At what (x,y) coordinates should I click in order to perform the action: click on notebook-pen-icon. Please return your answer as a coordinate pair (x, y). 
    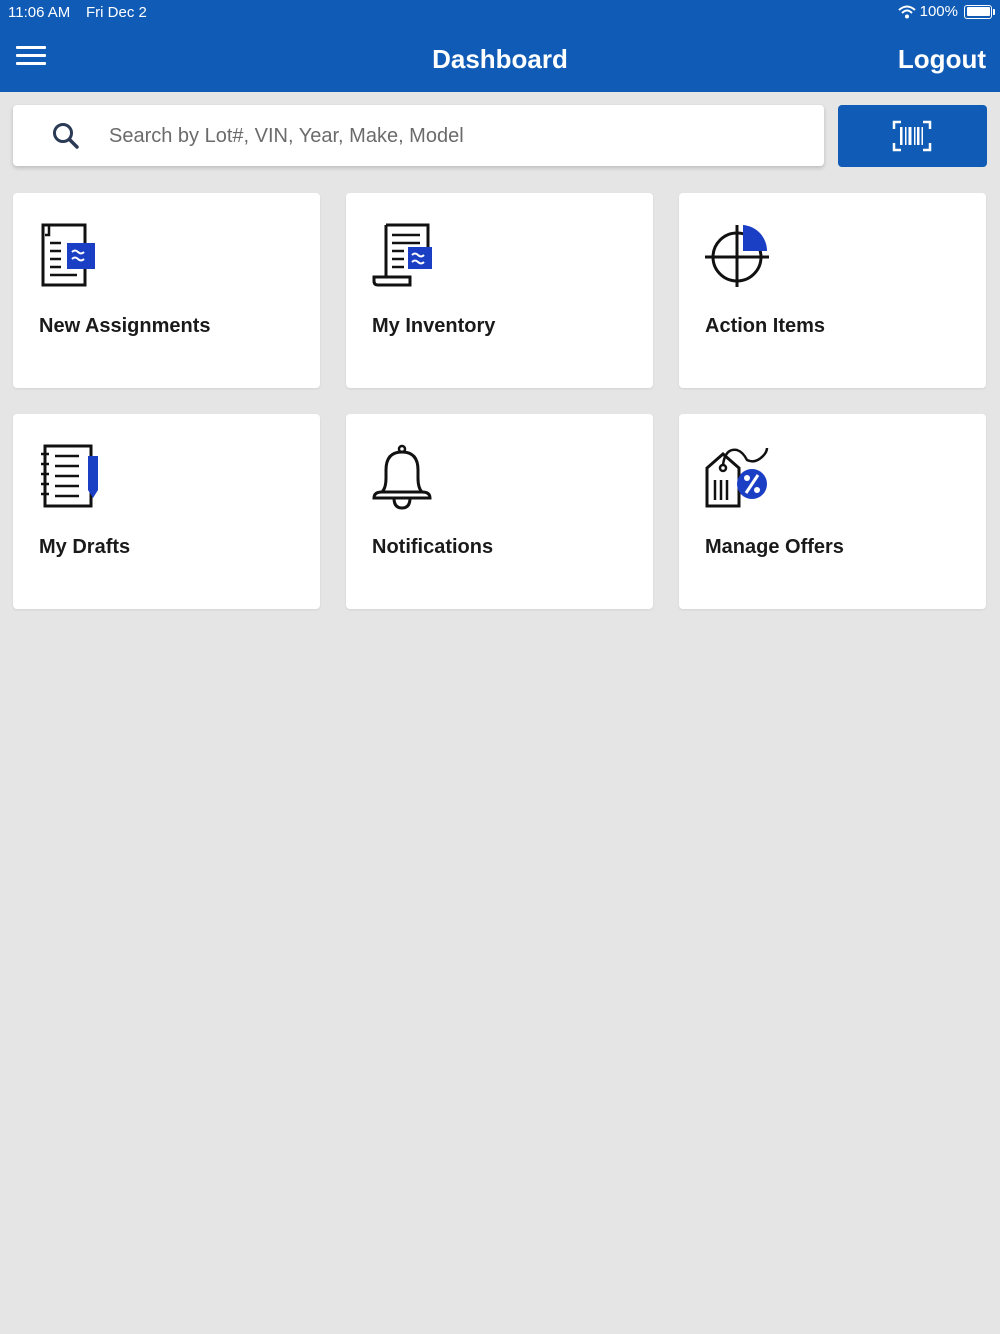
    Looking at the image, I should click on (69, 476).